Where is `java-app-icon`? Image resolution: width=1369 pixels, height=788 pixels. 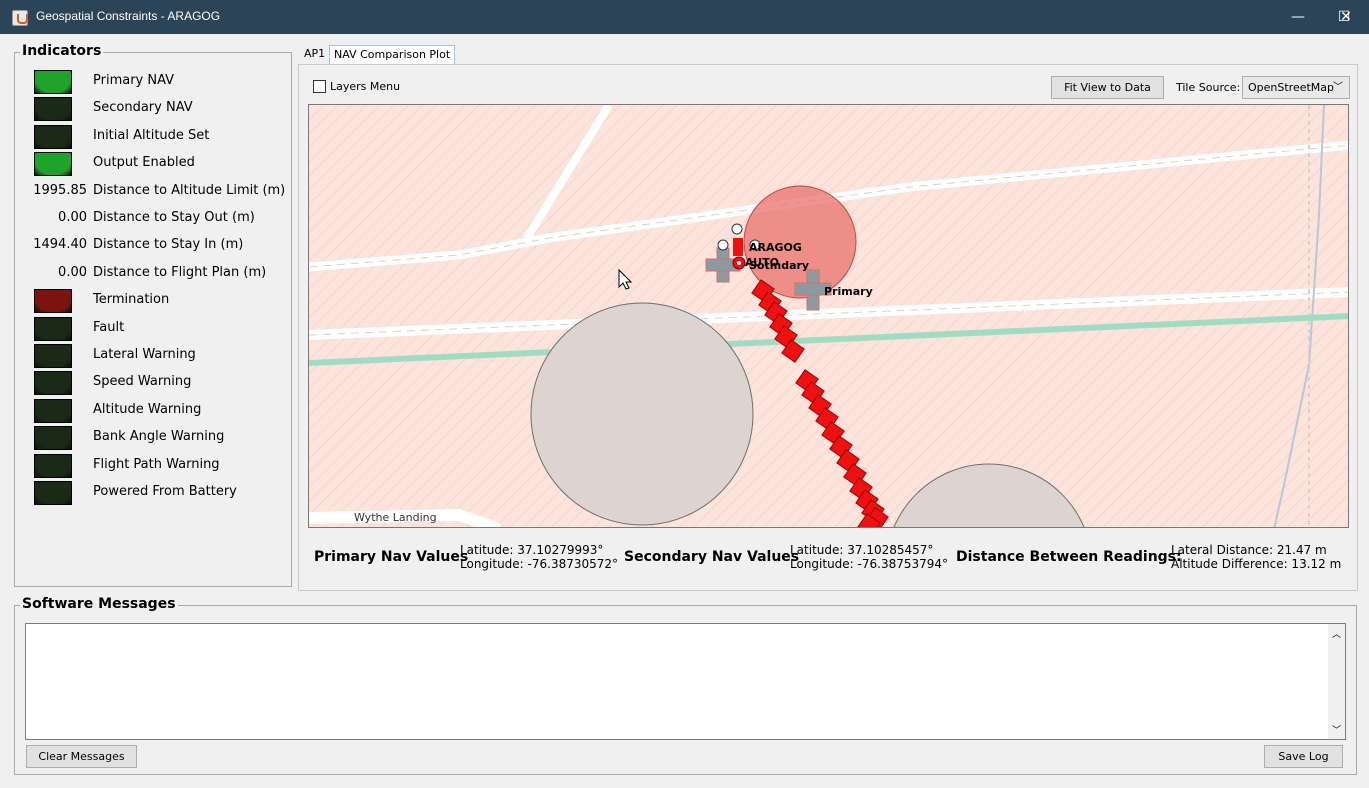
java-app-icon is located at coordinates (20, 18).